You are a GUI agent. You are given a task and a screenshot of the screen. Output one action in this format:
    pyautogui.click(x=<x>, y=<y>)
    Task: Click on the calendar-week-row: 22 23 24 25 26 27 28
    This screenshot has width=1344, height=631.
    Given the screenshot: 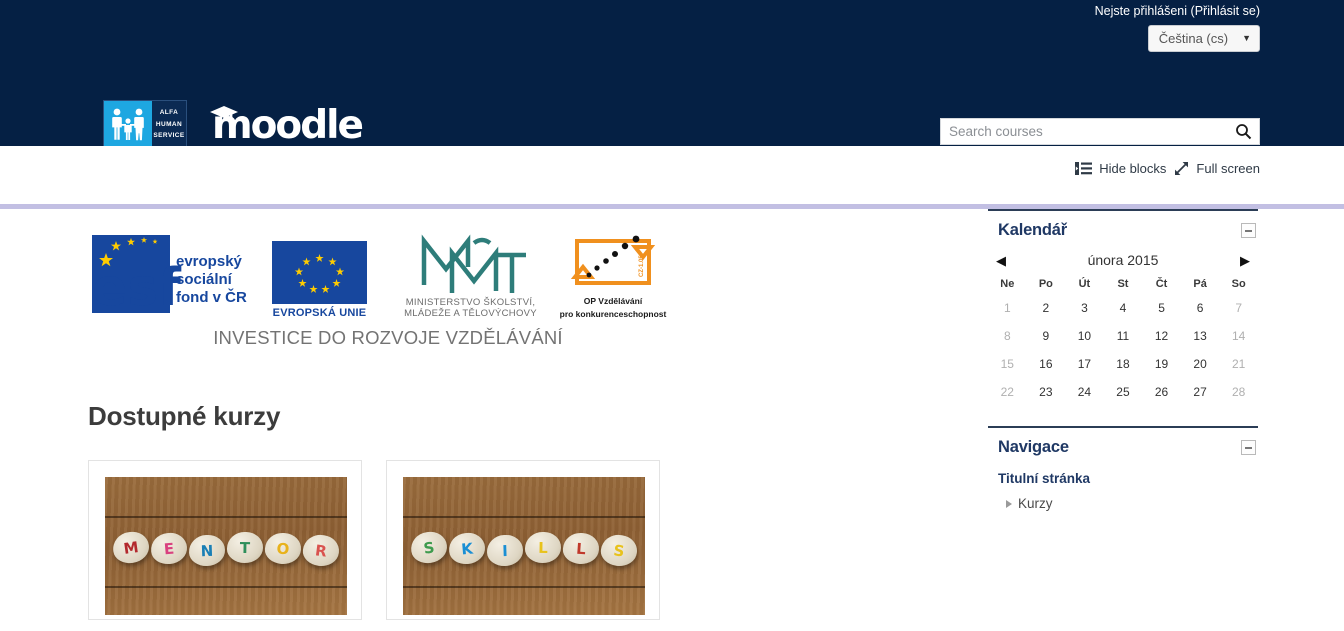 What is the action you would take?
    pyautogui.click(x=1123, y=392)
    